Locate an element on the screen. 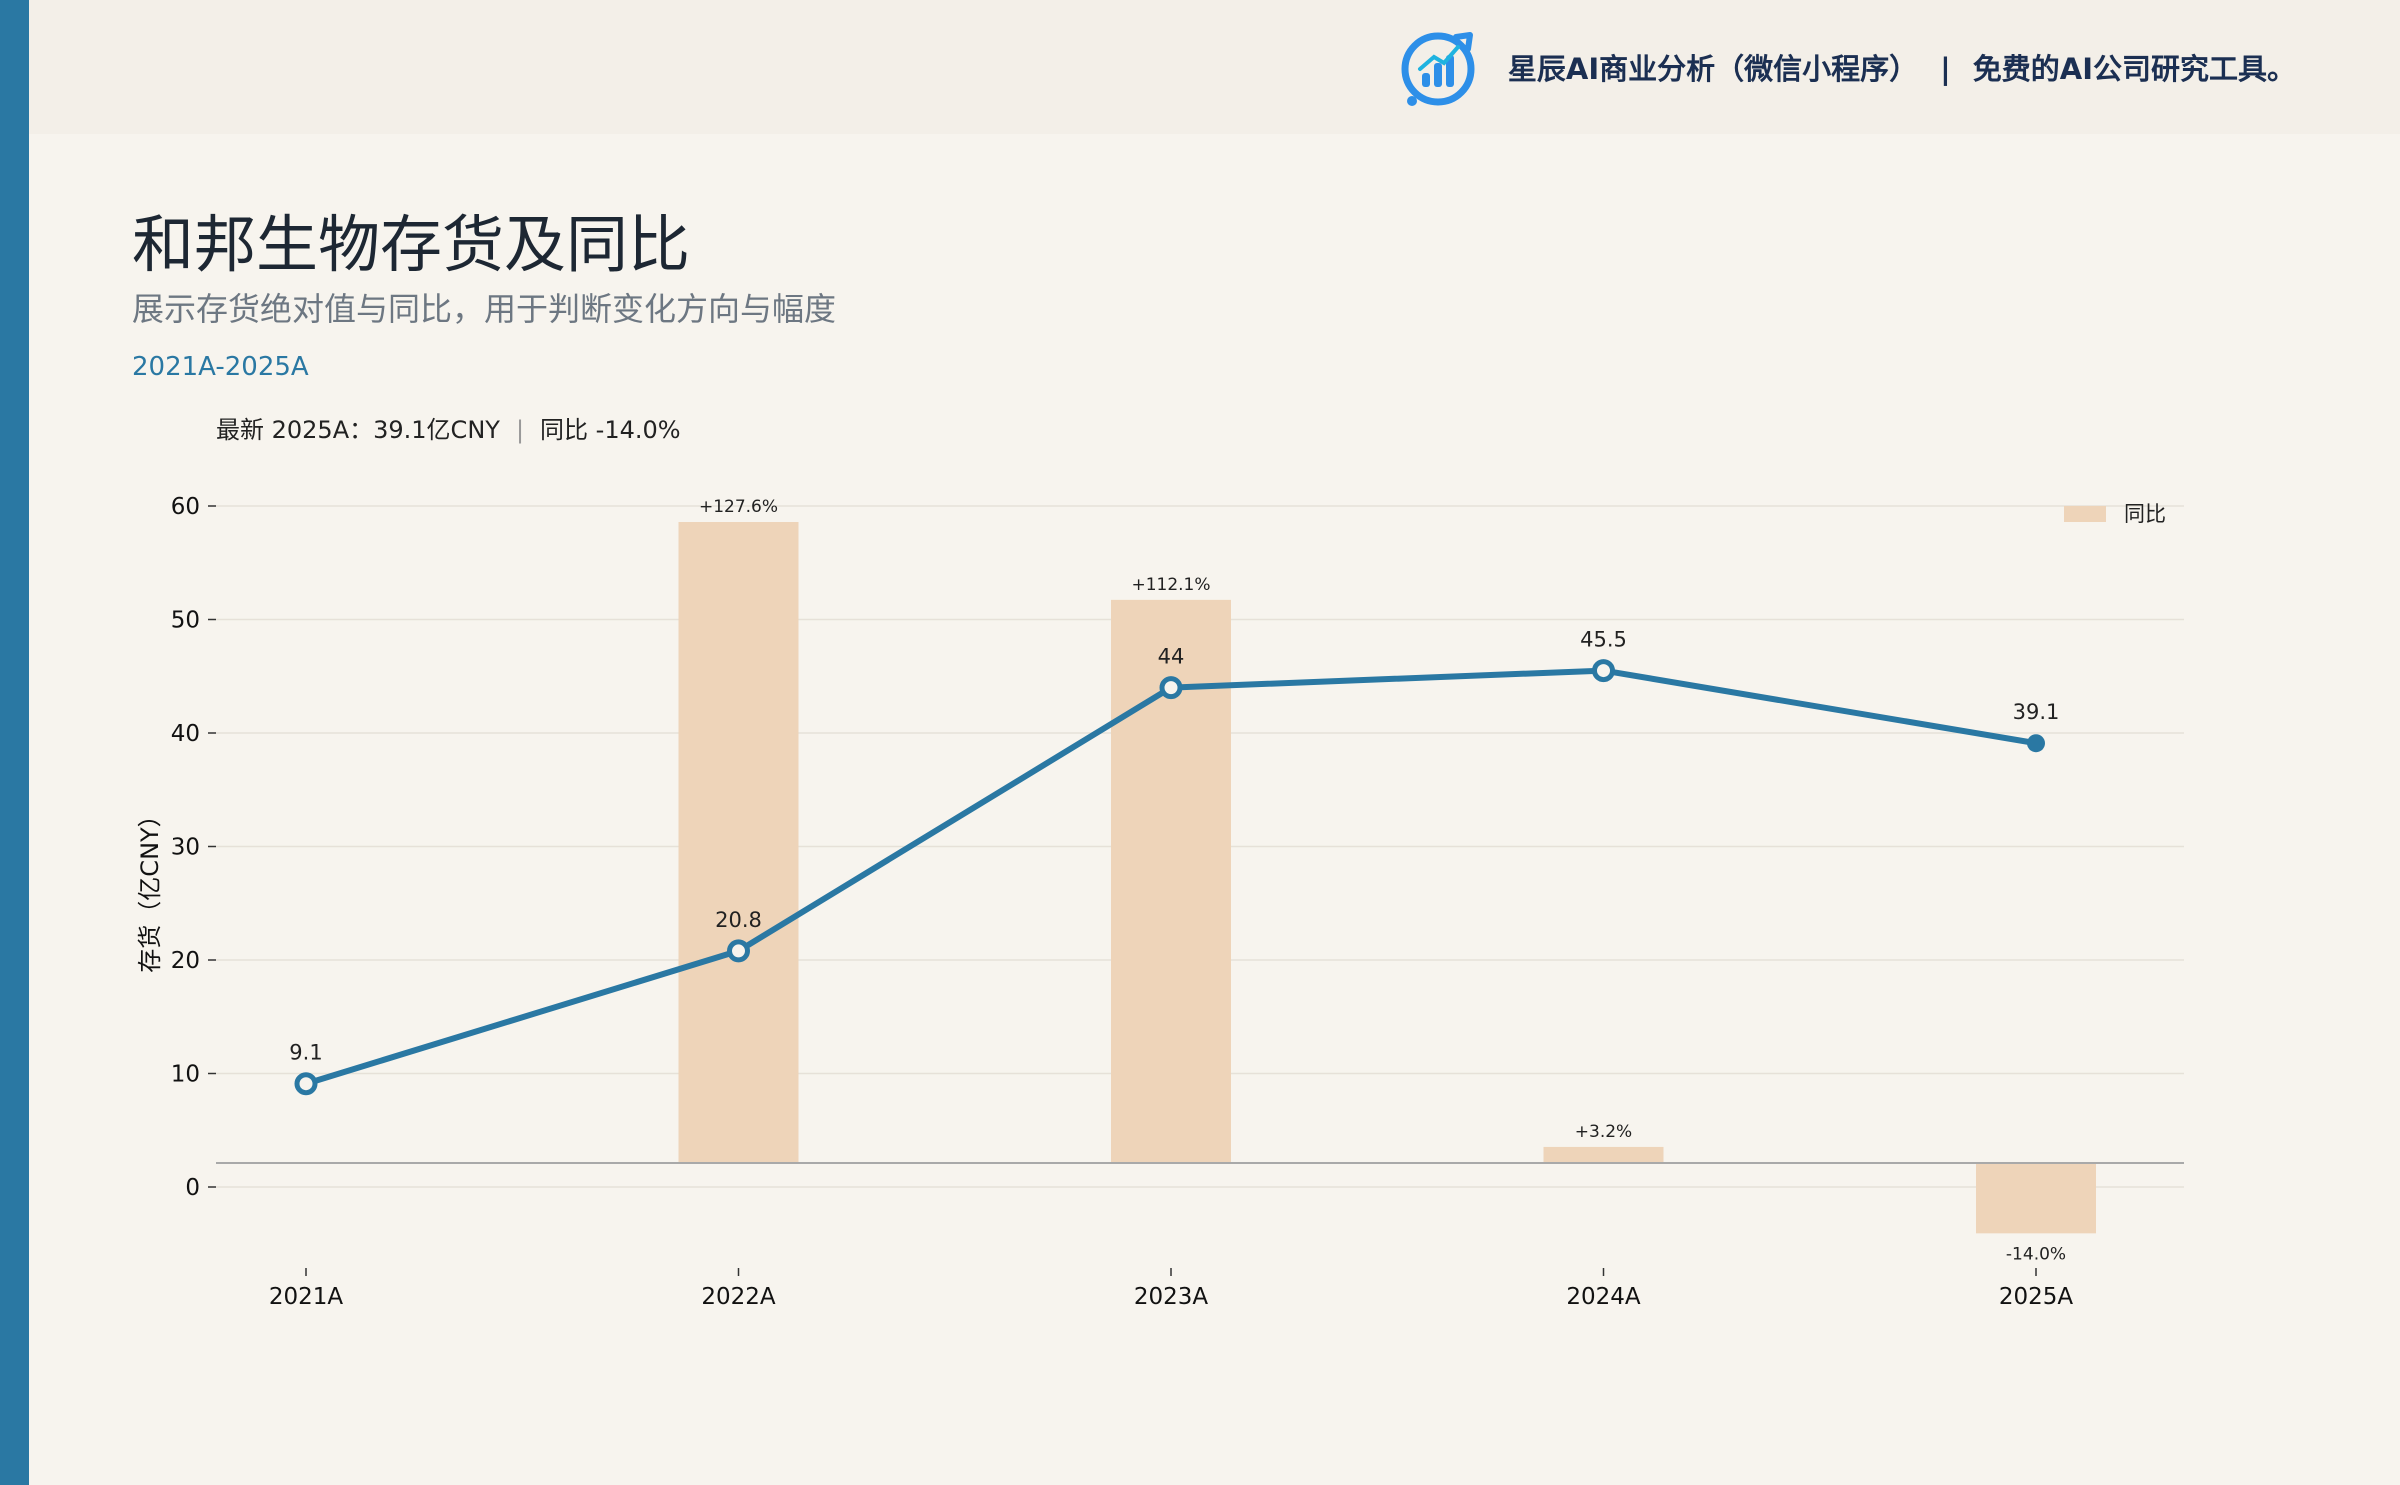 The height and width of the screenshot is (1485, 2400). yoy-data-label: +3.2% is located at coordinates (1603, 1132).